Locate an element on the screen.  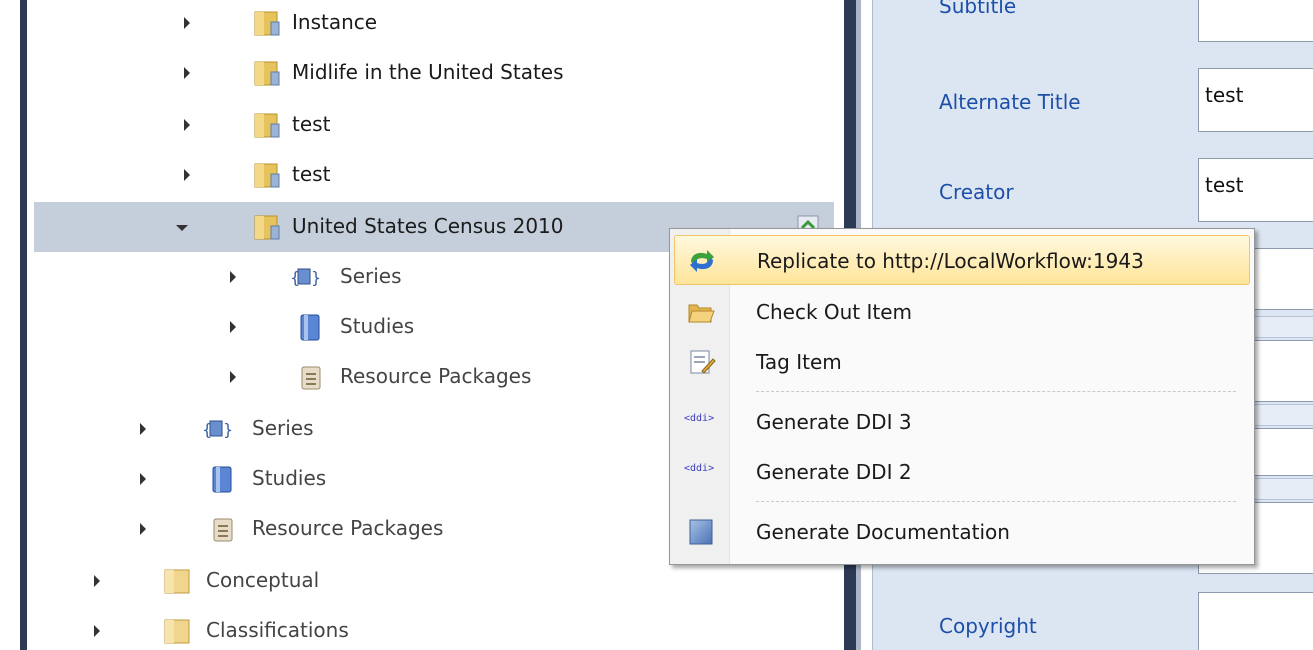
menu-item-replicate: Replicate to http://LocalWorkflow:1943 is located at coordinates (962, 260).